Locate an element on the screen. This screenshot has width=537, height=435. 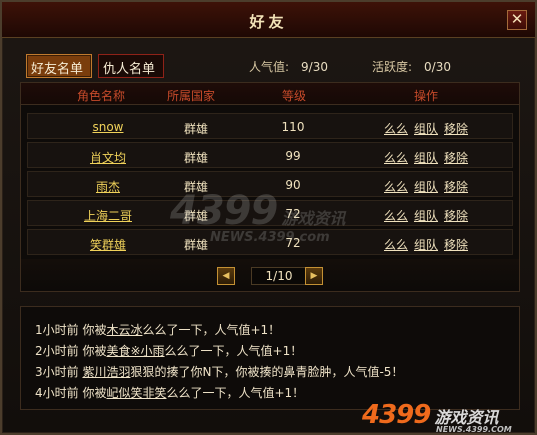
close-button: ✕ is located at coordinates (517, 20).